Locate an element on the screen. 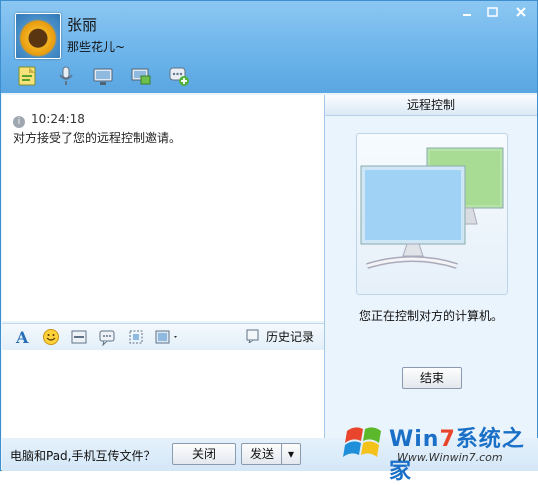 Image resolution: width=538 pixels, height=485 pixels. history-button: 历史记录 is located at coordinates (280, 336).